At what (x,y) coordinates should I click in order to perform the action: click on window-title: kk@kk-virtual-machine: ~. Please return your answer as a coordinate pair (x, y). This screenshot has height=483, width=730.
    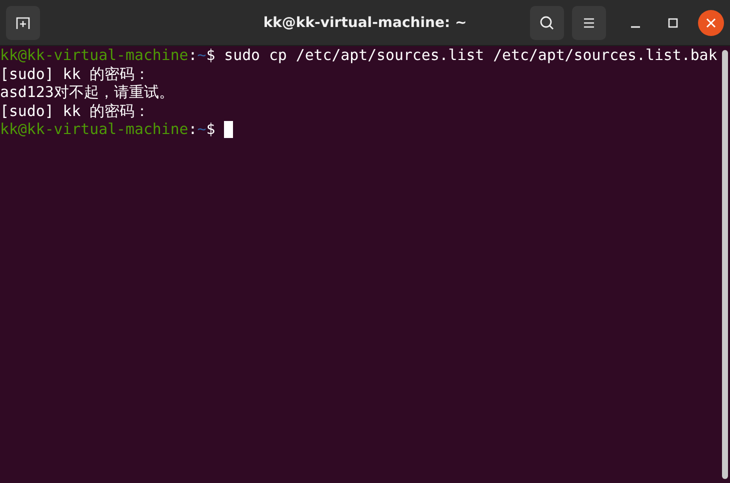
    Looking at the image, I should click on (365, 22).